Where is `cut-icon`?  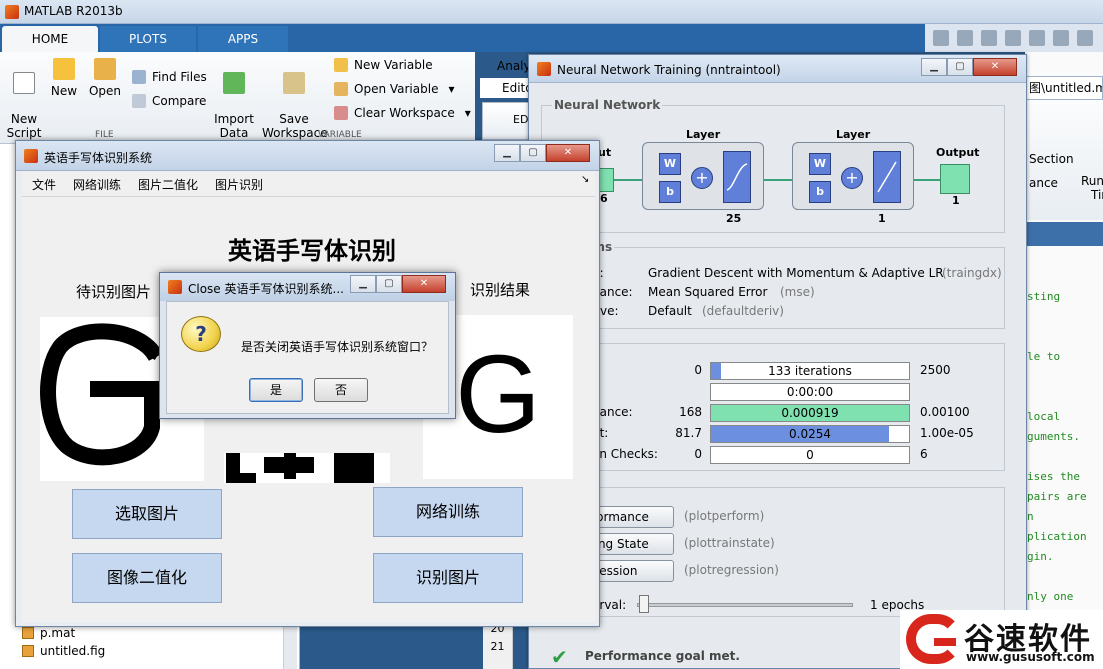
cut-icon is located at coordinates (989, 38).